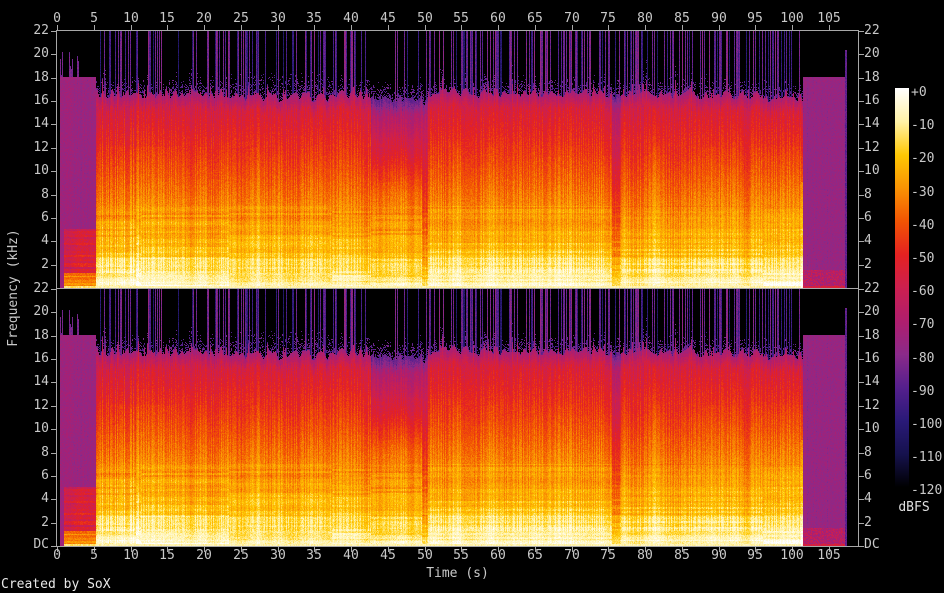  What do you see at coordinates (457, 546) in the screenshot?
I see `axis-line-bottom` at bounding box center [457, 546].